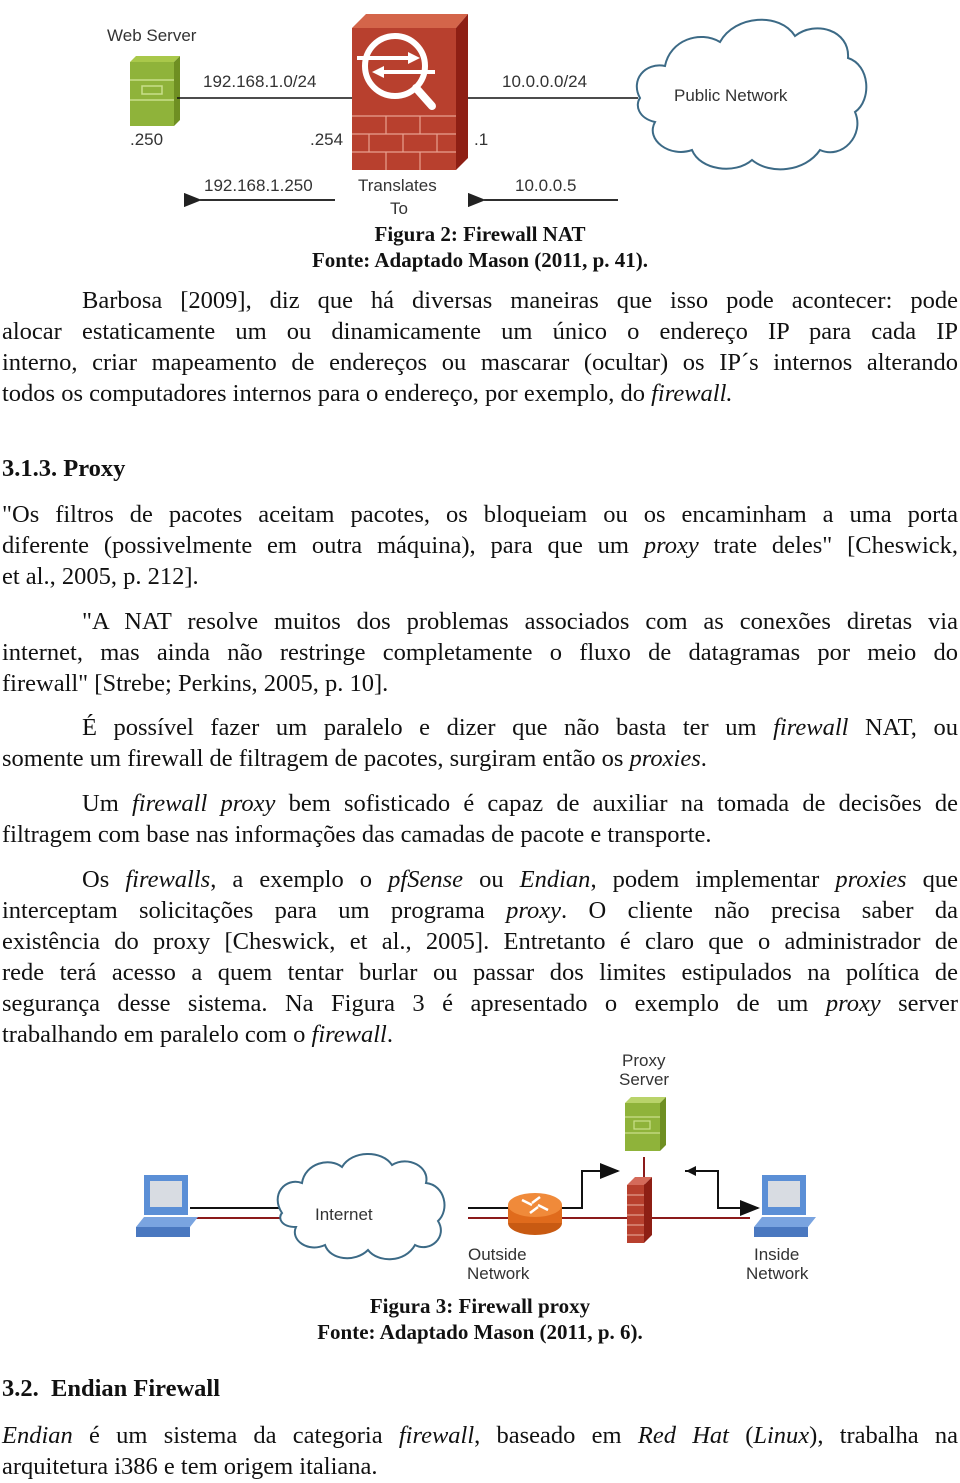 The height and width of the screenshot is (1483, 960). What do you see at coordinates (104, 879) in the screenshot?
I see `text-span: Os` at bounding box center [104, 879].